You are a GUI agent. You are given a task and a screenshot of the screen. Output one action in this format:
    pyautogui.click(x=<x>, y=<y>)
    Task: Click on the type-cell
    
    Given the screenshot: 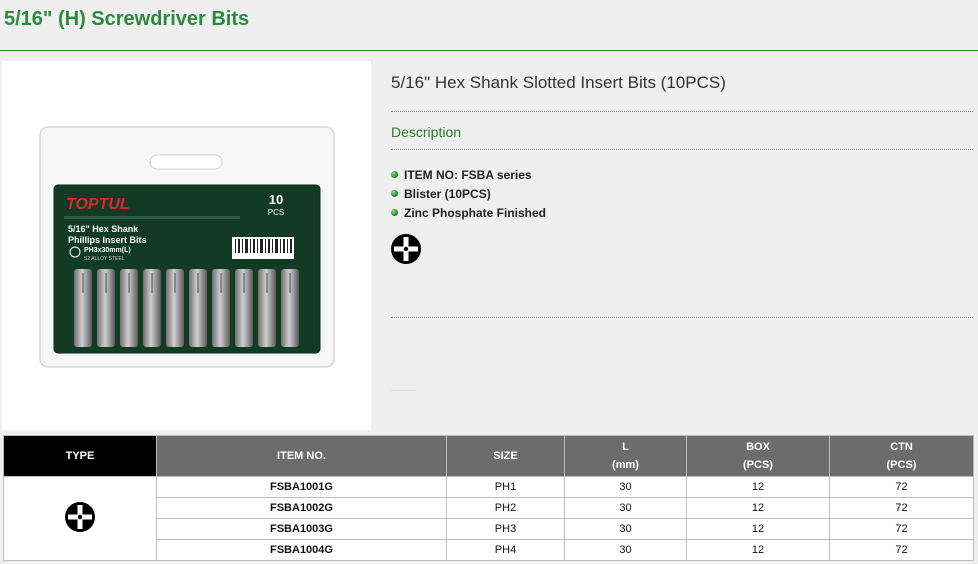 What is the action you would take?
    pyautogui.click(x=80, y=518)
    